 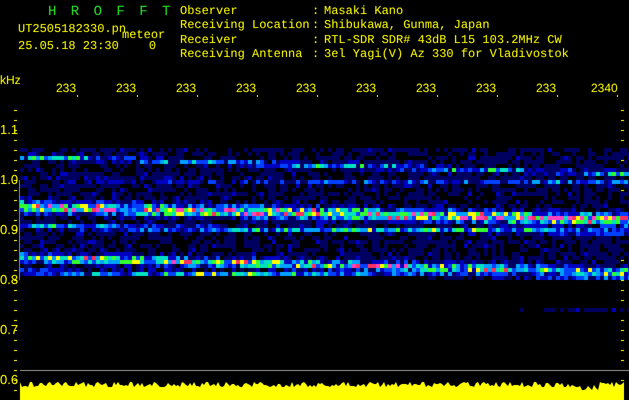 What do you see at coordinates (9, 330) in the screenshot?
I see `frequency-label: 0.7` at bounding box center [9, 330].